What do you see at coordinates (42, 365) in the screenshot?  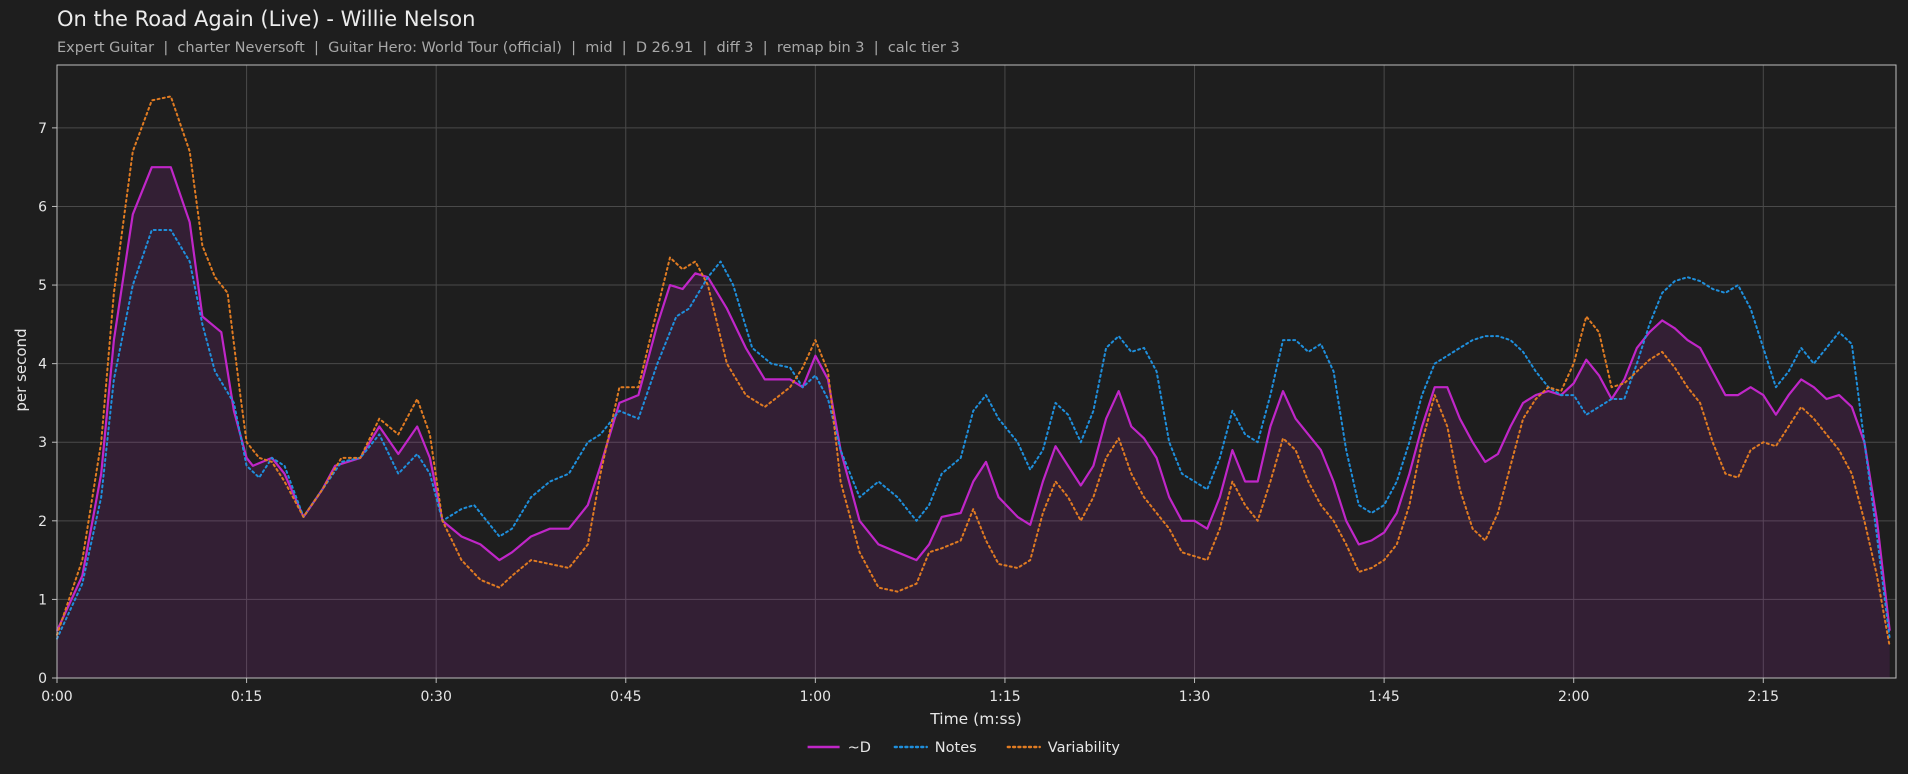 I see `y-tick-label: 4` at bounding box center [42, 365].